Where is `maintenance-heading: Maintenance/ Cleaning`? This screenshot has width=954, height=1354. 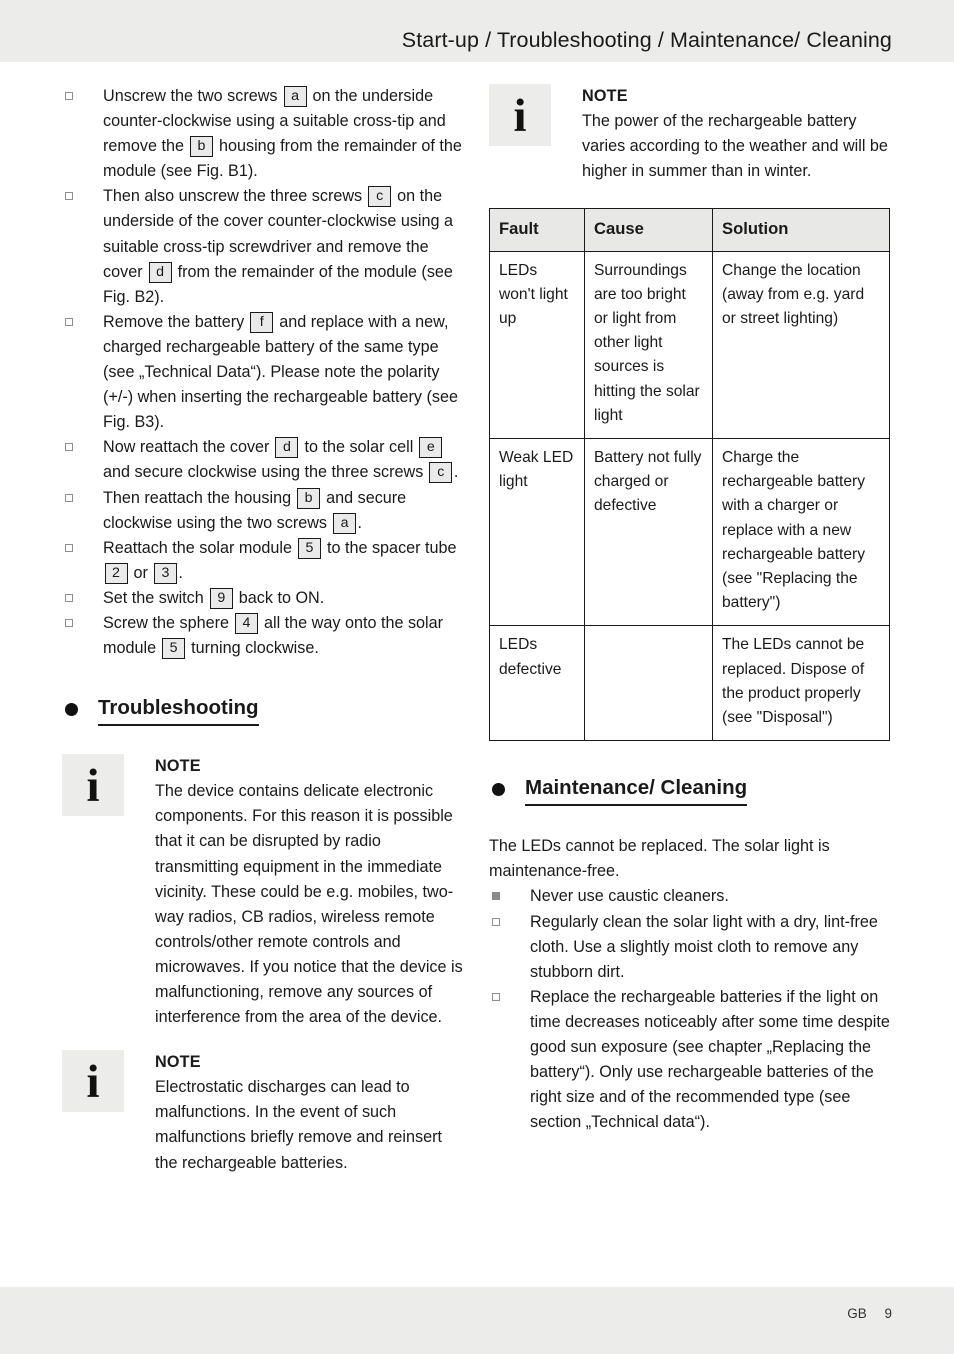 maintenance-heading: Maintenance/ Cleaning is located at coordinates (690, 791).